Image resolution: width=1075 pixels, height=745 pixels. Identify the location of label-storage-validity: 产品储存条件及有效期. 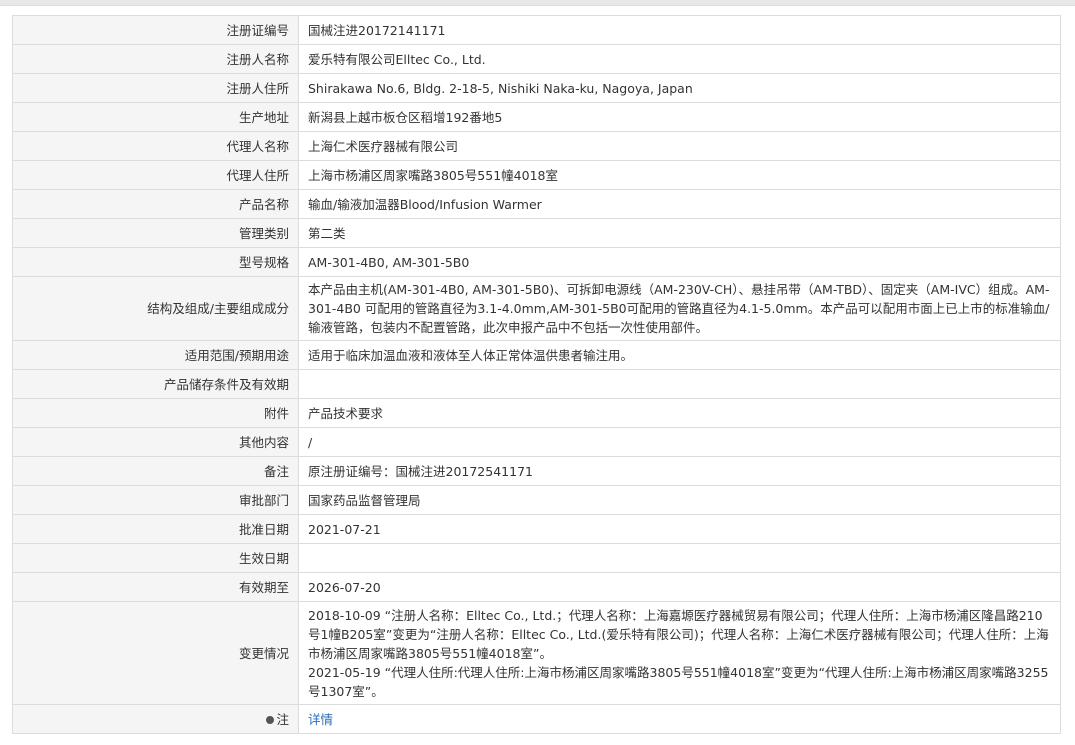
(155, 384).